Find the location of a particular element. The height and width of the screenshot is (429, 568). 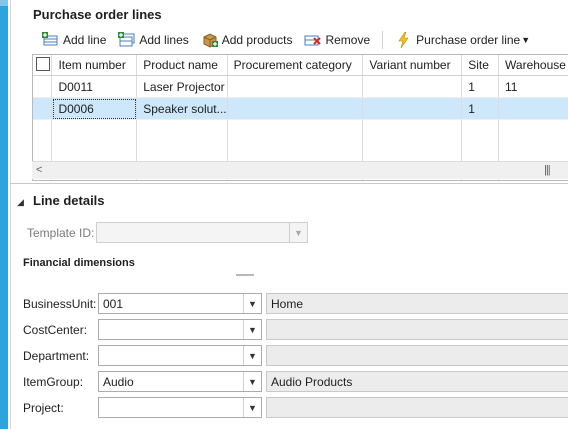

cost-center-label: CostCenter: is located at coordinates (55, 330).